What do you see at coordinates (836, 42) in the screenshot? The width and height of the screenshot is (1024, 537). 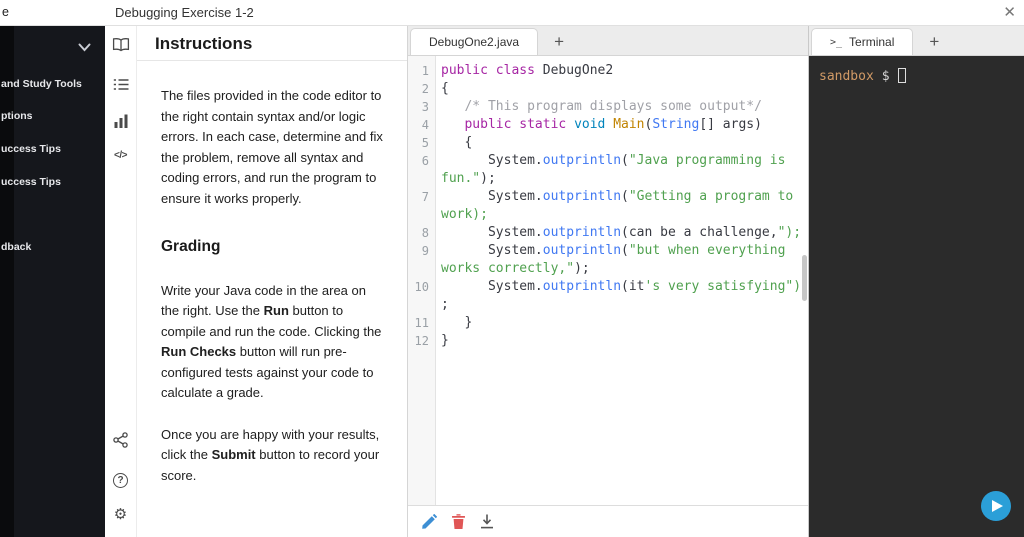 I see `terminal-prompt-icon: >_` at bounding box center [836, 42].